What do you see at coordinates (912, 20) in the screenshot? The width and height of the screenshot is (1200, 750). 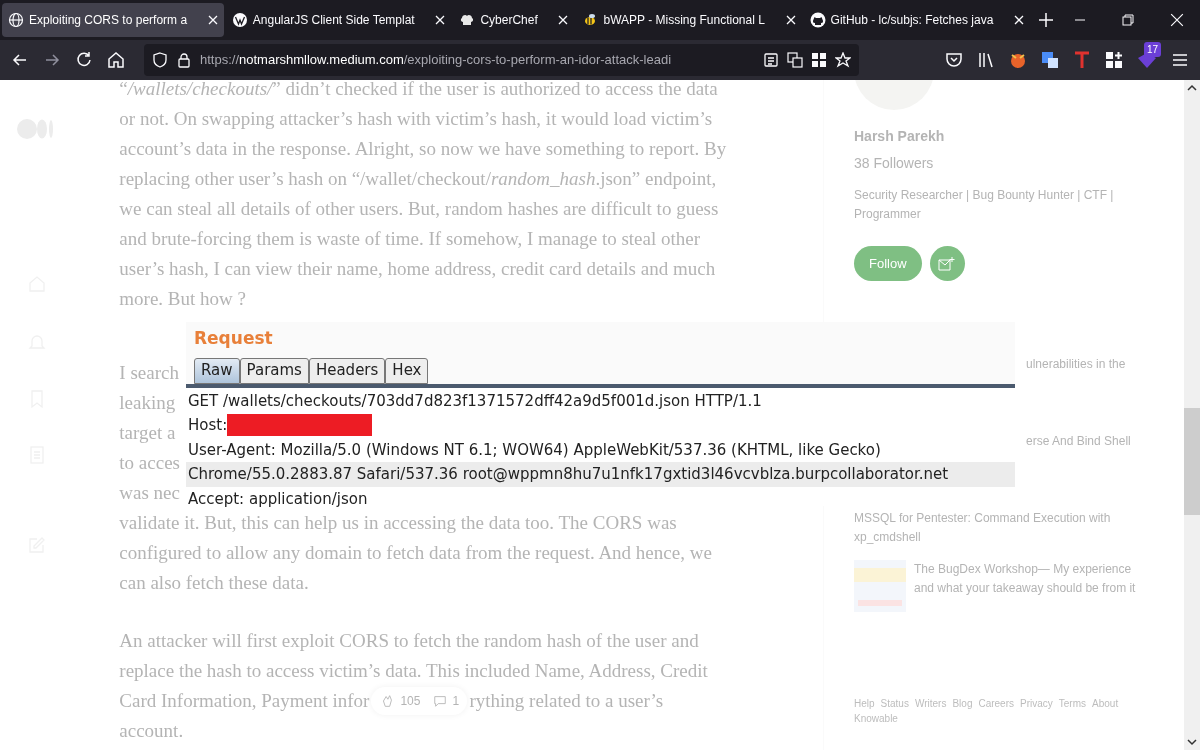 I see `tab-title: GitHub - lc/subjs: Fetches java` at bounding box center [912, 20].